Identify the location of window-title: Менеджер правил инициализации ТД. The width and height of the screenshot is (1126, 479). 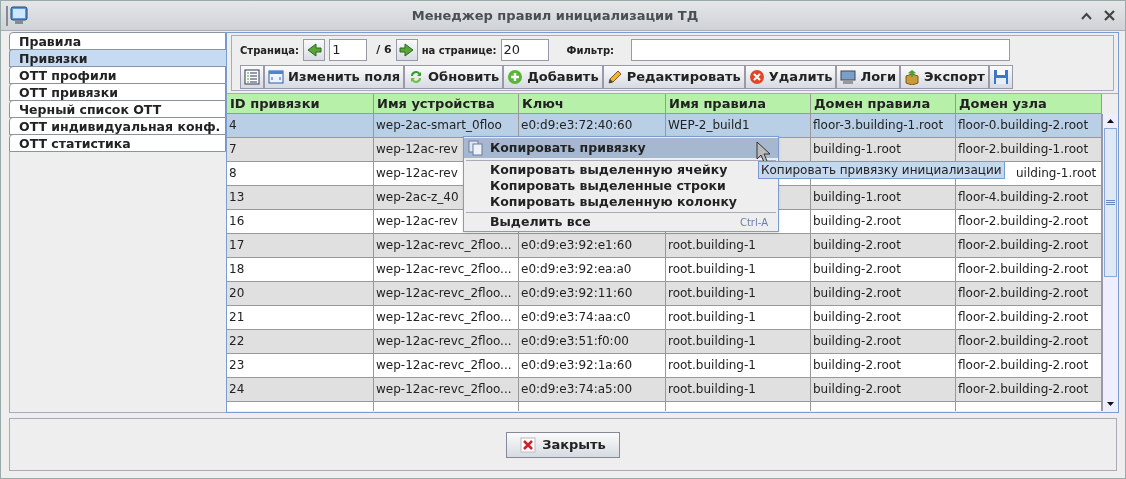
(555, 15).